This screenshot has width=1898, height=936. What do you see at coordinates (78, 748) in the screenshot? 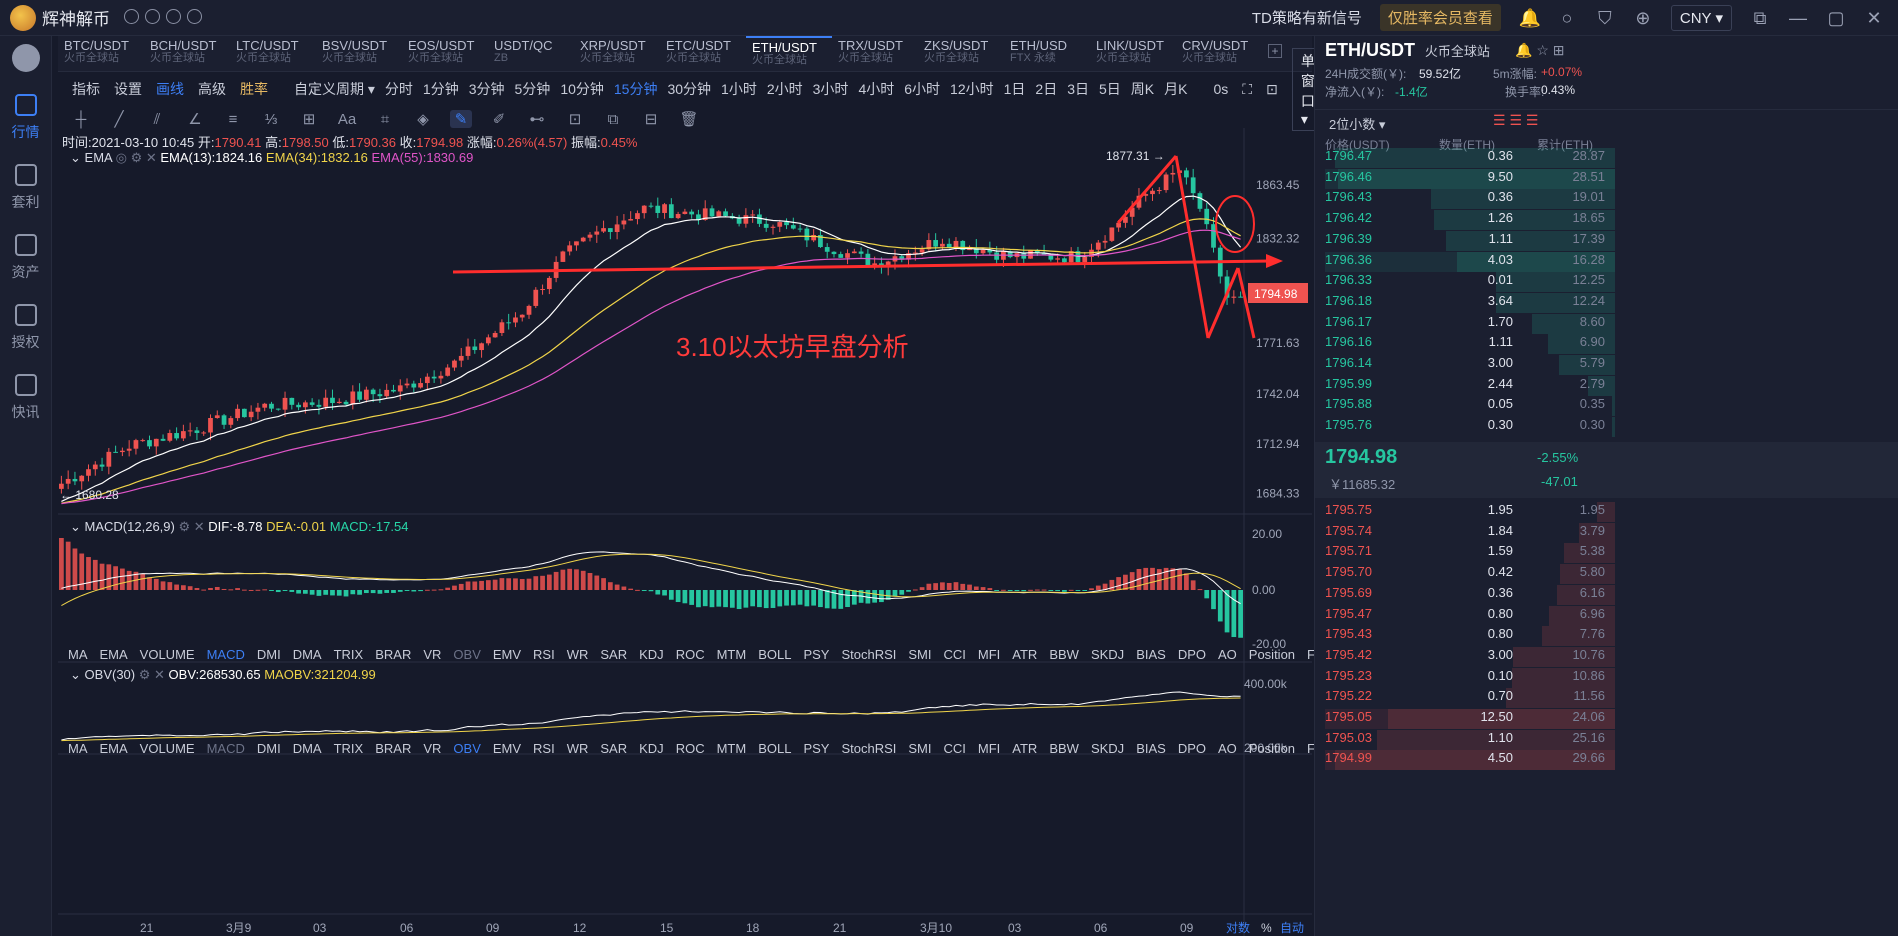
I see `indicator-ma: MA` at bounding box center [78, 748].